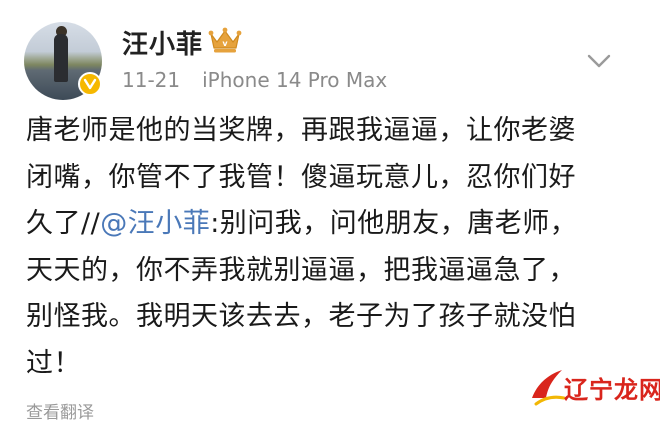  I want to click on chevron-down-icon, so click(599, 61).